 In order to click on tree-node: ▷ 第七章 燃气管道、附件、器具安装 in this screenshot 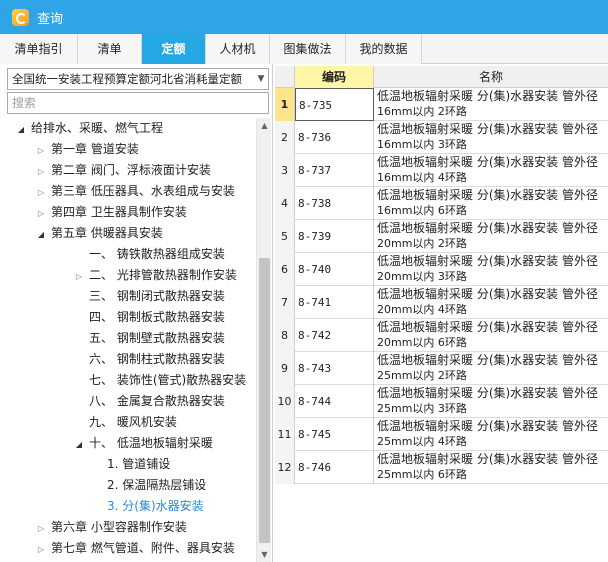, I will do `click(135, 548)`.